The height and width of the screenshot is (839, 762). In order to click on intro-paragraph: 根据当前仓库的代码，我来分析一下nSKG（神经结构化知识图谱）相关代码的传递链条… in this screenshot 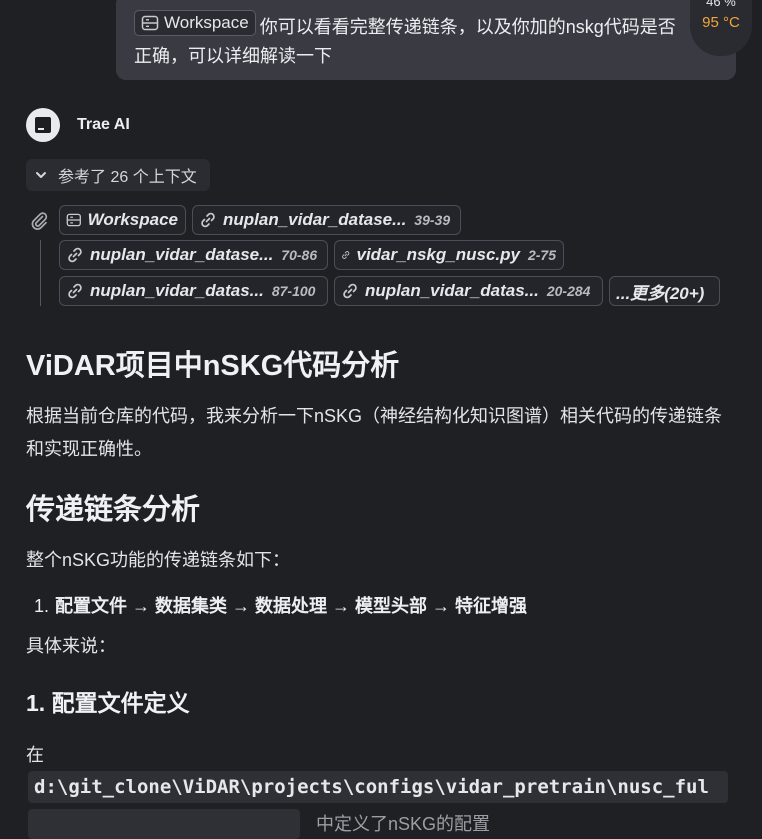, I will do `click(374, 432)`.